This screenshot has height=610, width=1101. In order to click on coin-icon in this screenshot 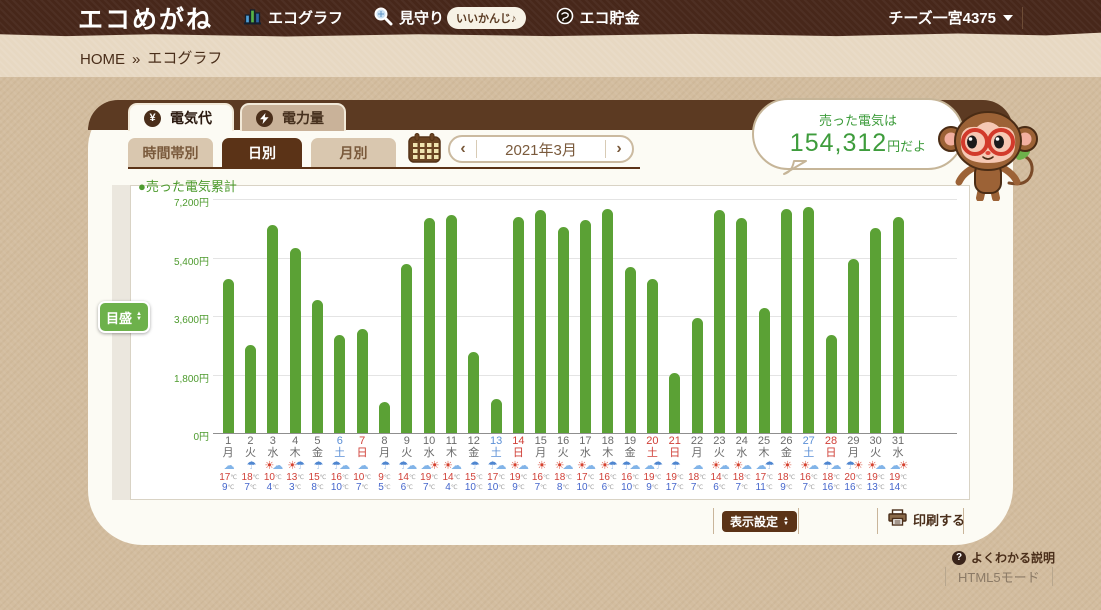, I will do `click(565, 18)`.